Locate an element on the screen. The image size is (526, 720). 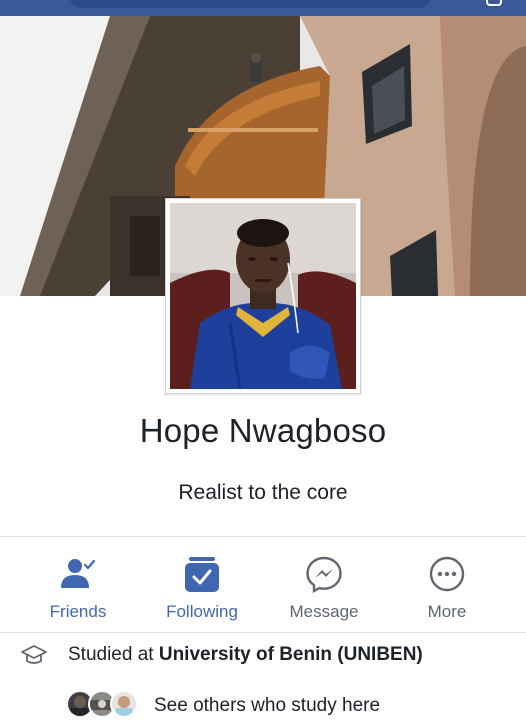
more-dots-icon is located at coordinates (447, 574).